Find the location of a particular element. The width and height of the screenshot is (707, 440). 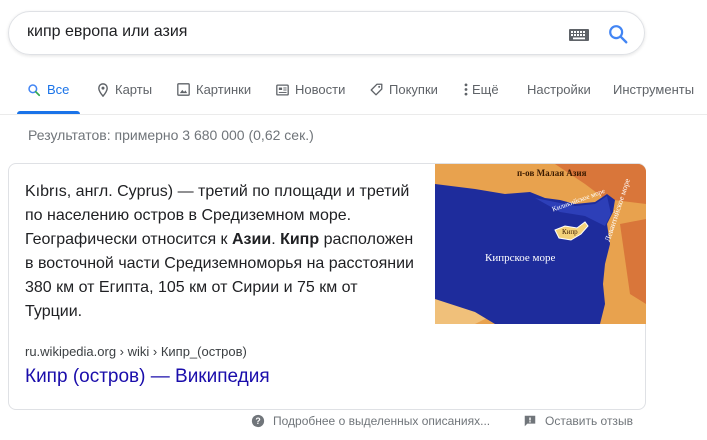

tab-all: Все is located at coordinates (48, 89).